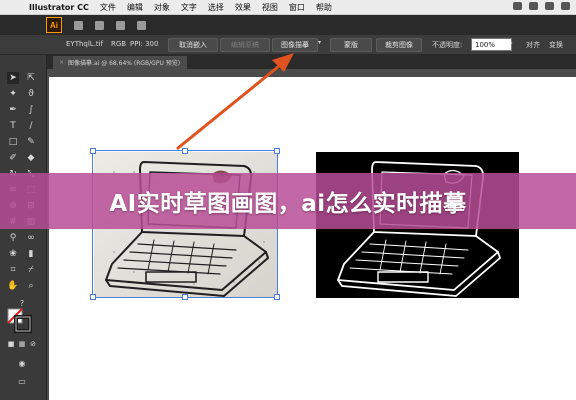  What do you see at coordinates (31, 110) in the screenshot?
I see `curvature-tool-icon: ∫` at bounding box center [31, 110].